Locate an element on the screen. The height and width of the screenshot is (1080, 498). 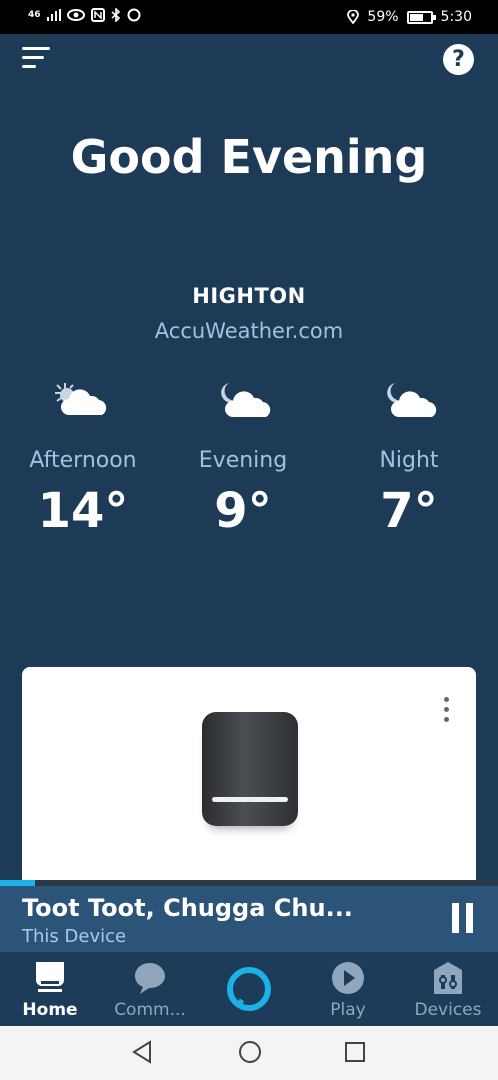
more-vertical-icon is located at coordinates (446, 712).